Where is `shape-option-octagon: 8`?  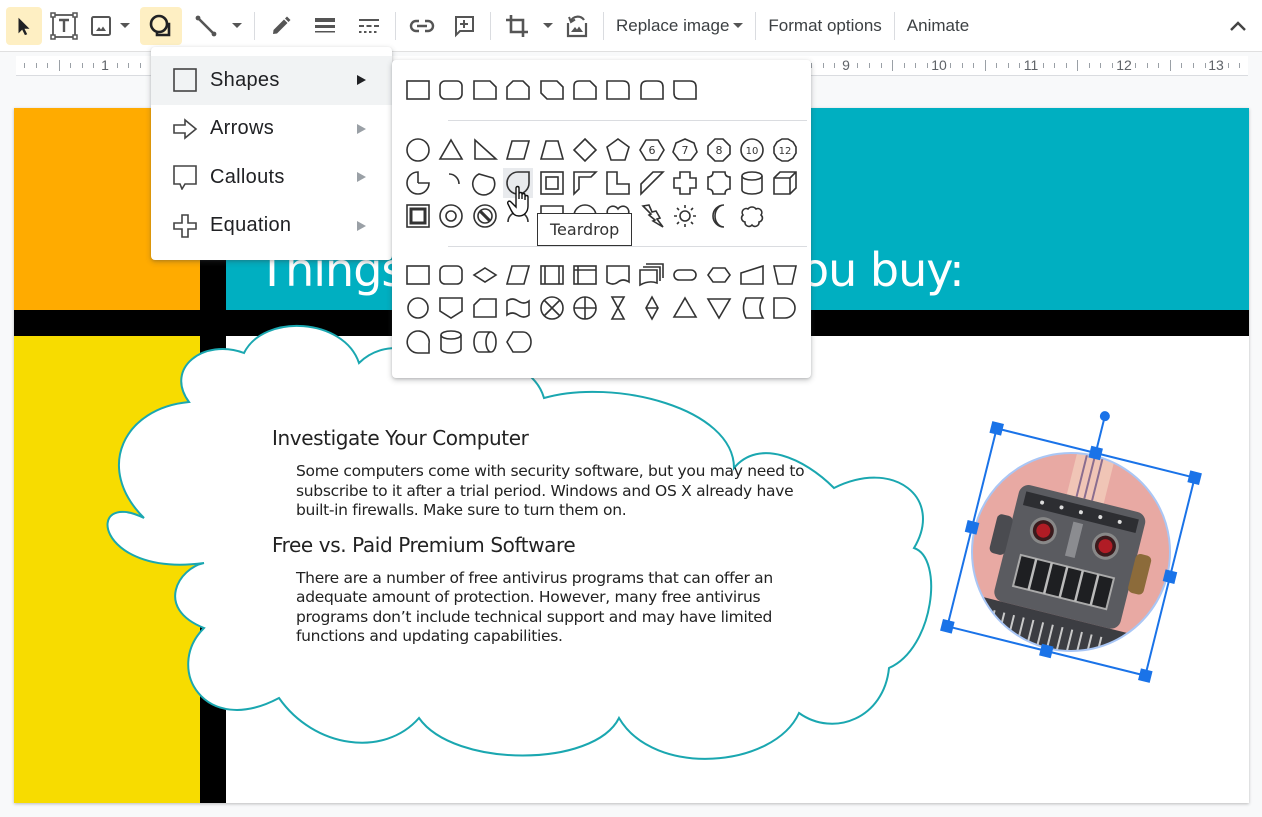 shape-option-octagon: 8 is located at coordinates (719, 150).